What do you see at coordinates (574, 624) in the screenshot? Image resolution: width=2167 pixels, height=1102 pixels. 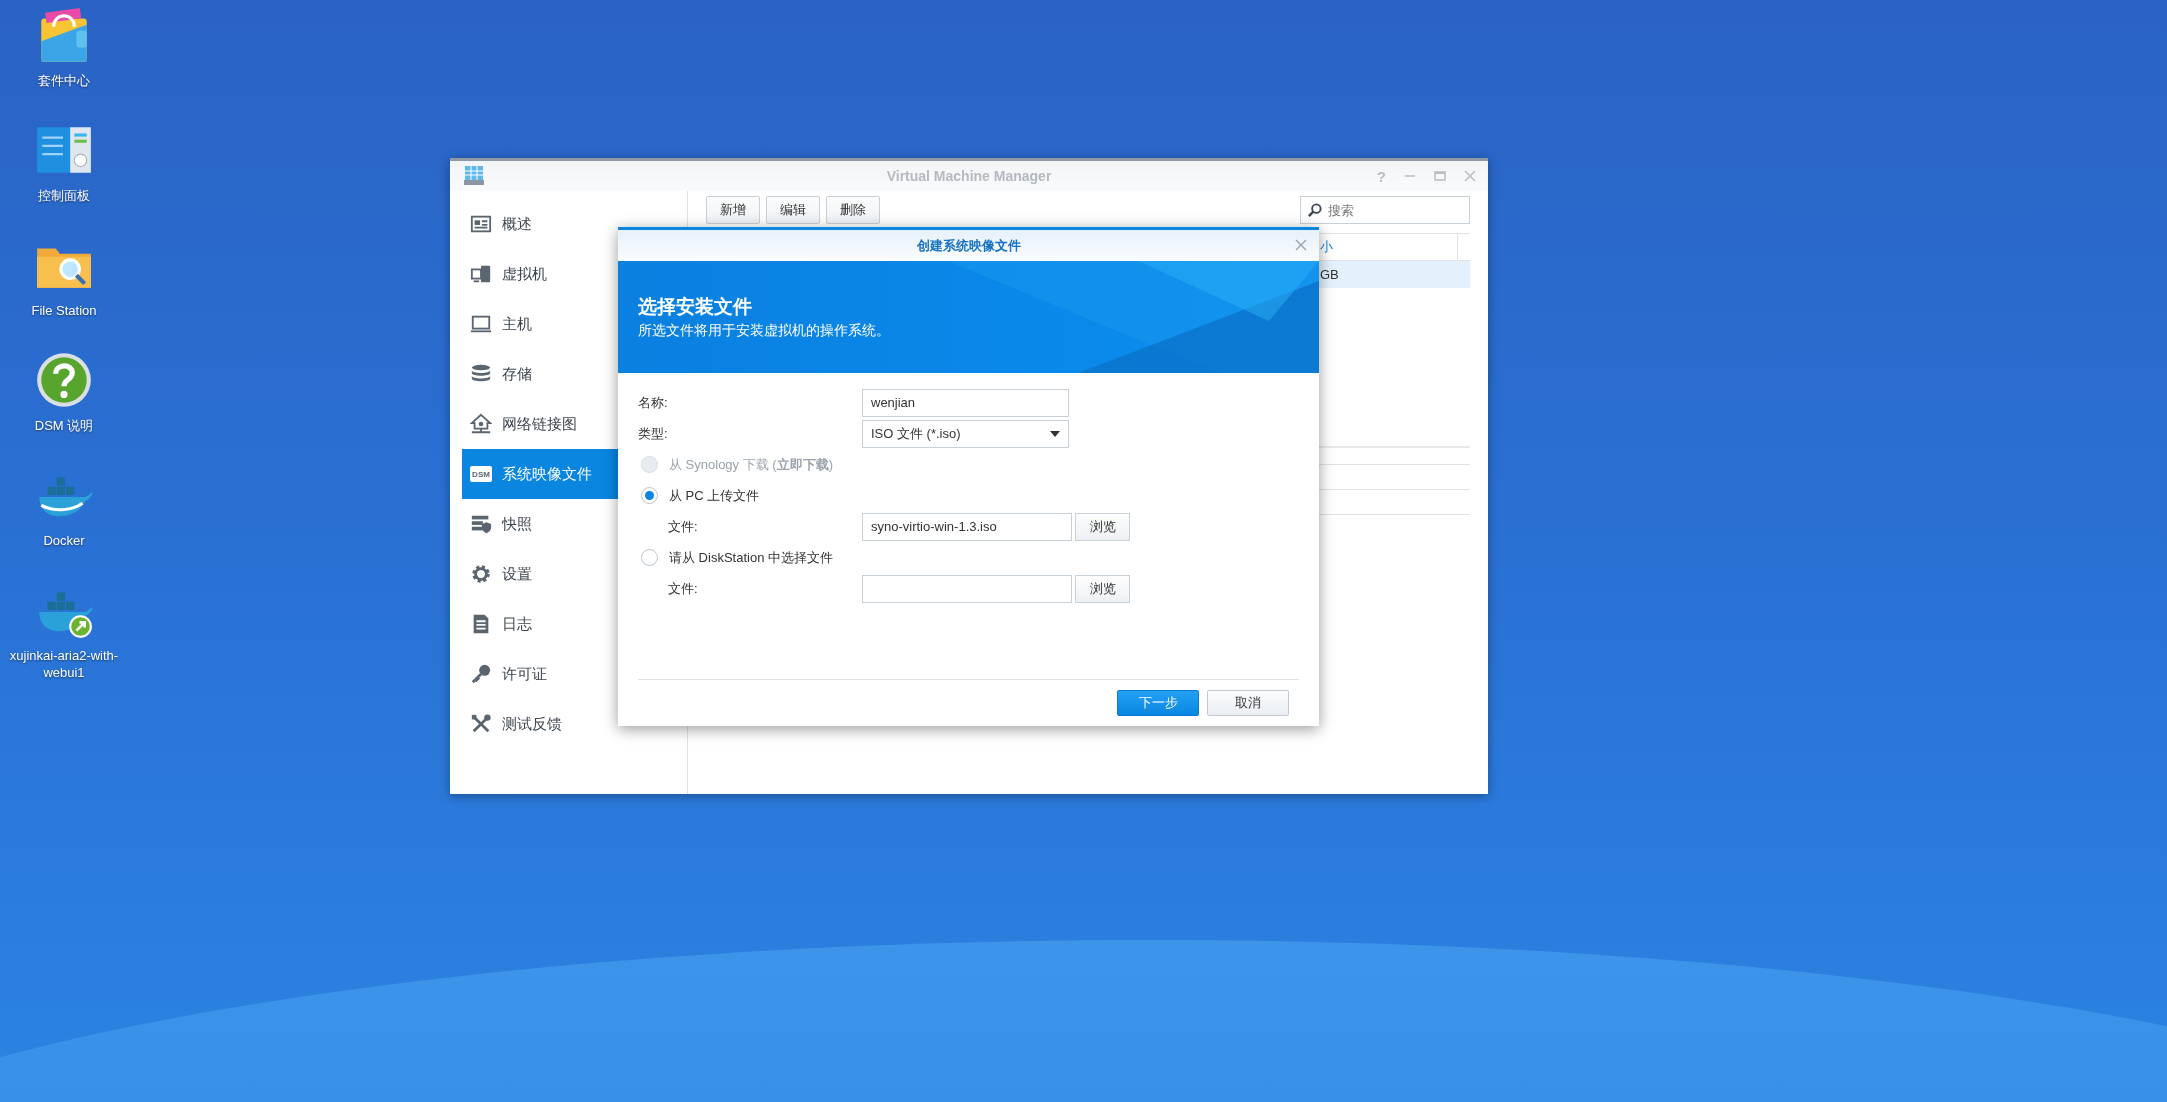 I see `sidebar-item: 日志` at bounding box center [574, 624].